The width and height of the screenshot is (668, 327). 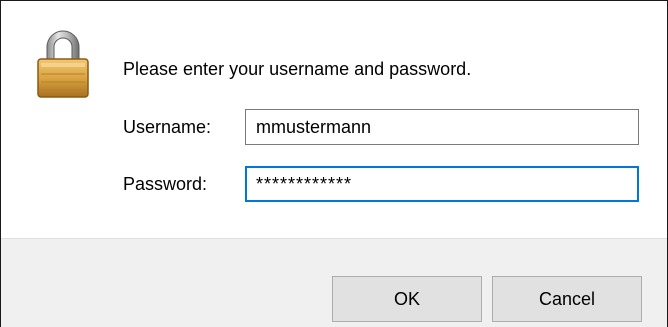 I want to click on username-label: Username:, so click(x=167, y=127).